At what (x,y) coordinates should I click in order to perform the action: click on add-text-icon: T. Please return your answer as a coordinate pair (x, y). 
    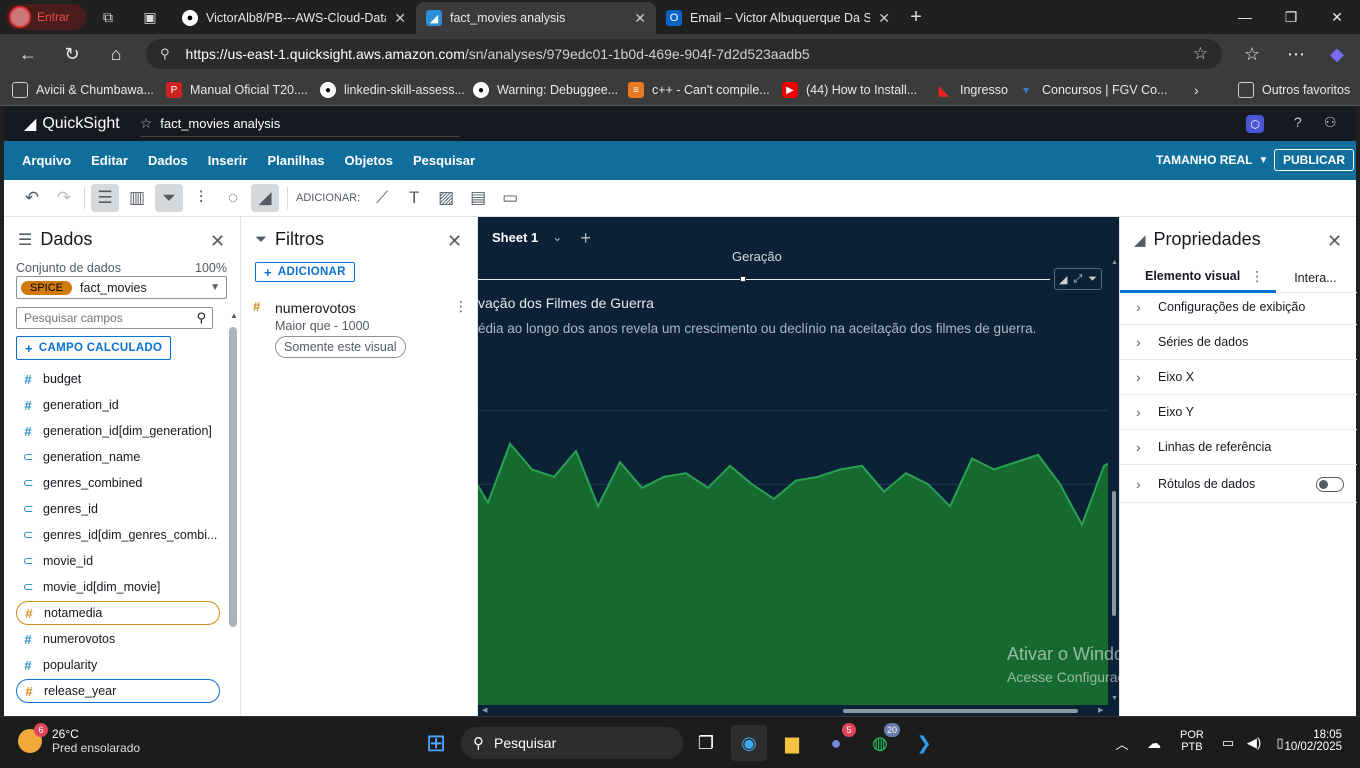
    Looking at the image, I should click on (414, 198).